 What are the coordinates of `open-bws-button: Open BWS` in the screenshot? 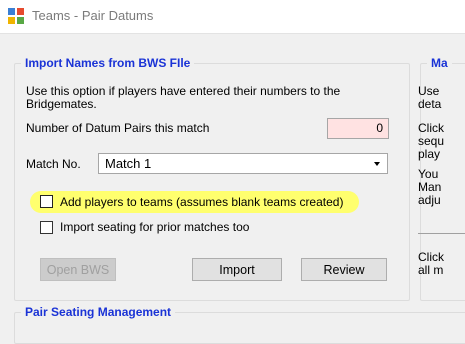 It's located at (78, 269).